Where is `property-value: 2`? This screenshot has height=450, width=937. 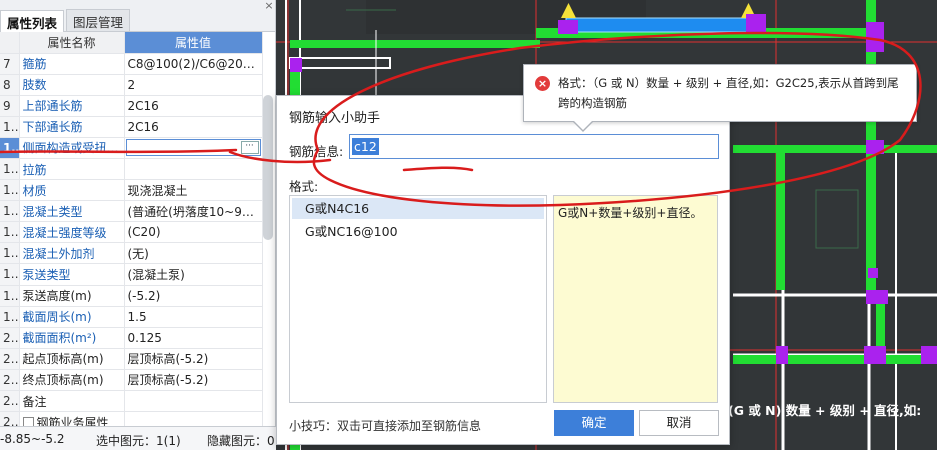
property-value: 2 is located at coordinates (193, 85).